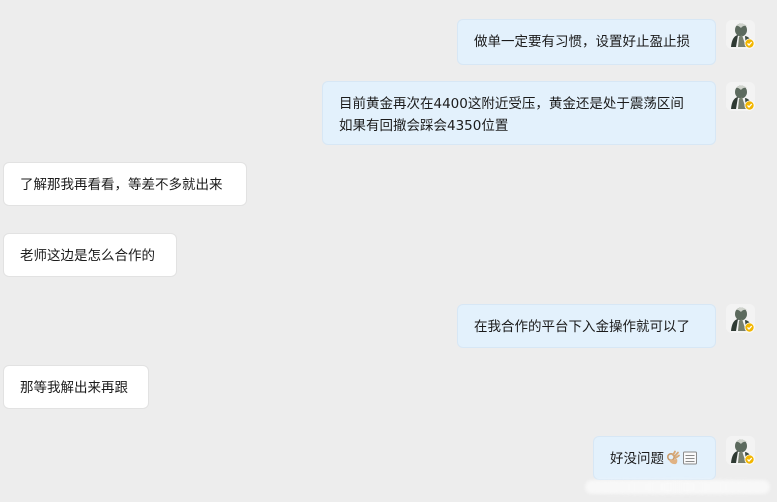  I want to click on message-bubble-outgoing: 好没问题, so click(654, 458).